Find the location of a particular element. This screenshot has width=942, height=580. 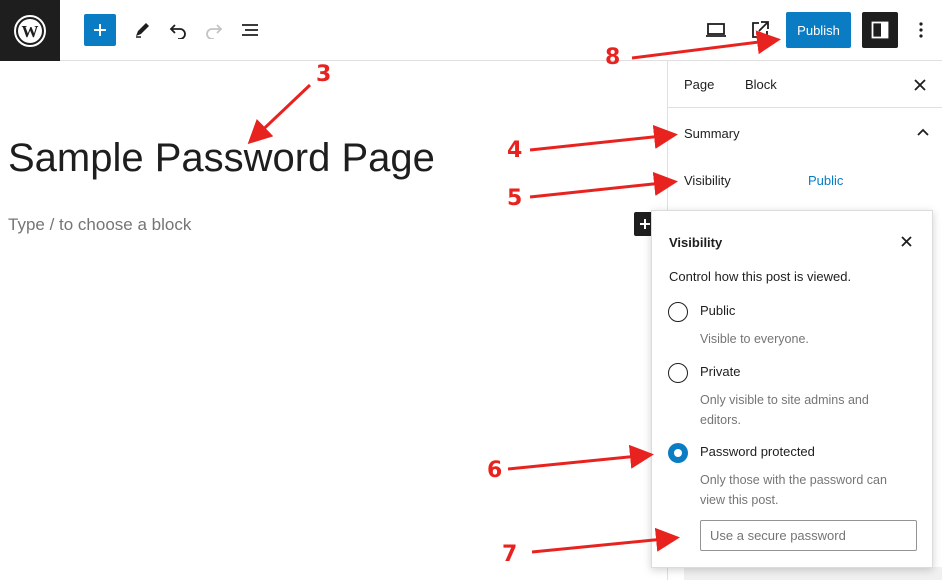

page-title: Sample Password Page is located at coordinates (221, 158).